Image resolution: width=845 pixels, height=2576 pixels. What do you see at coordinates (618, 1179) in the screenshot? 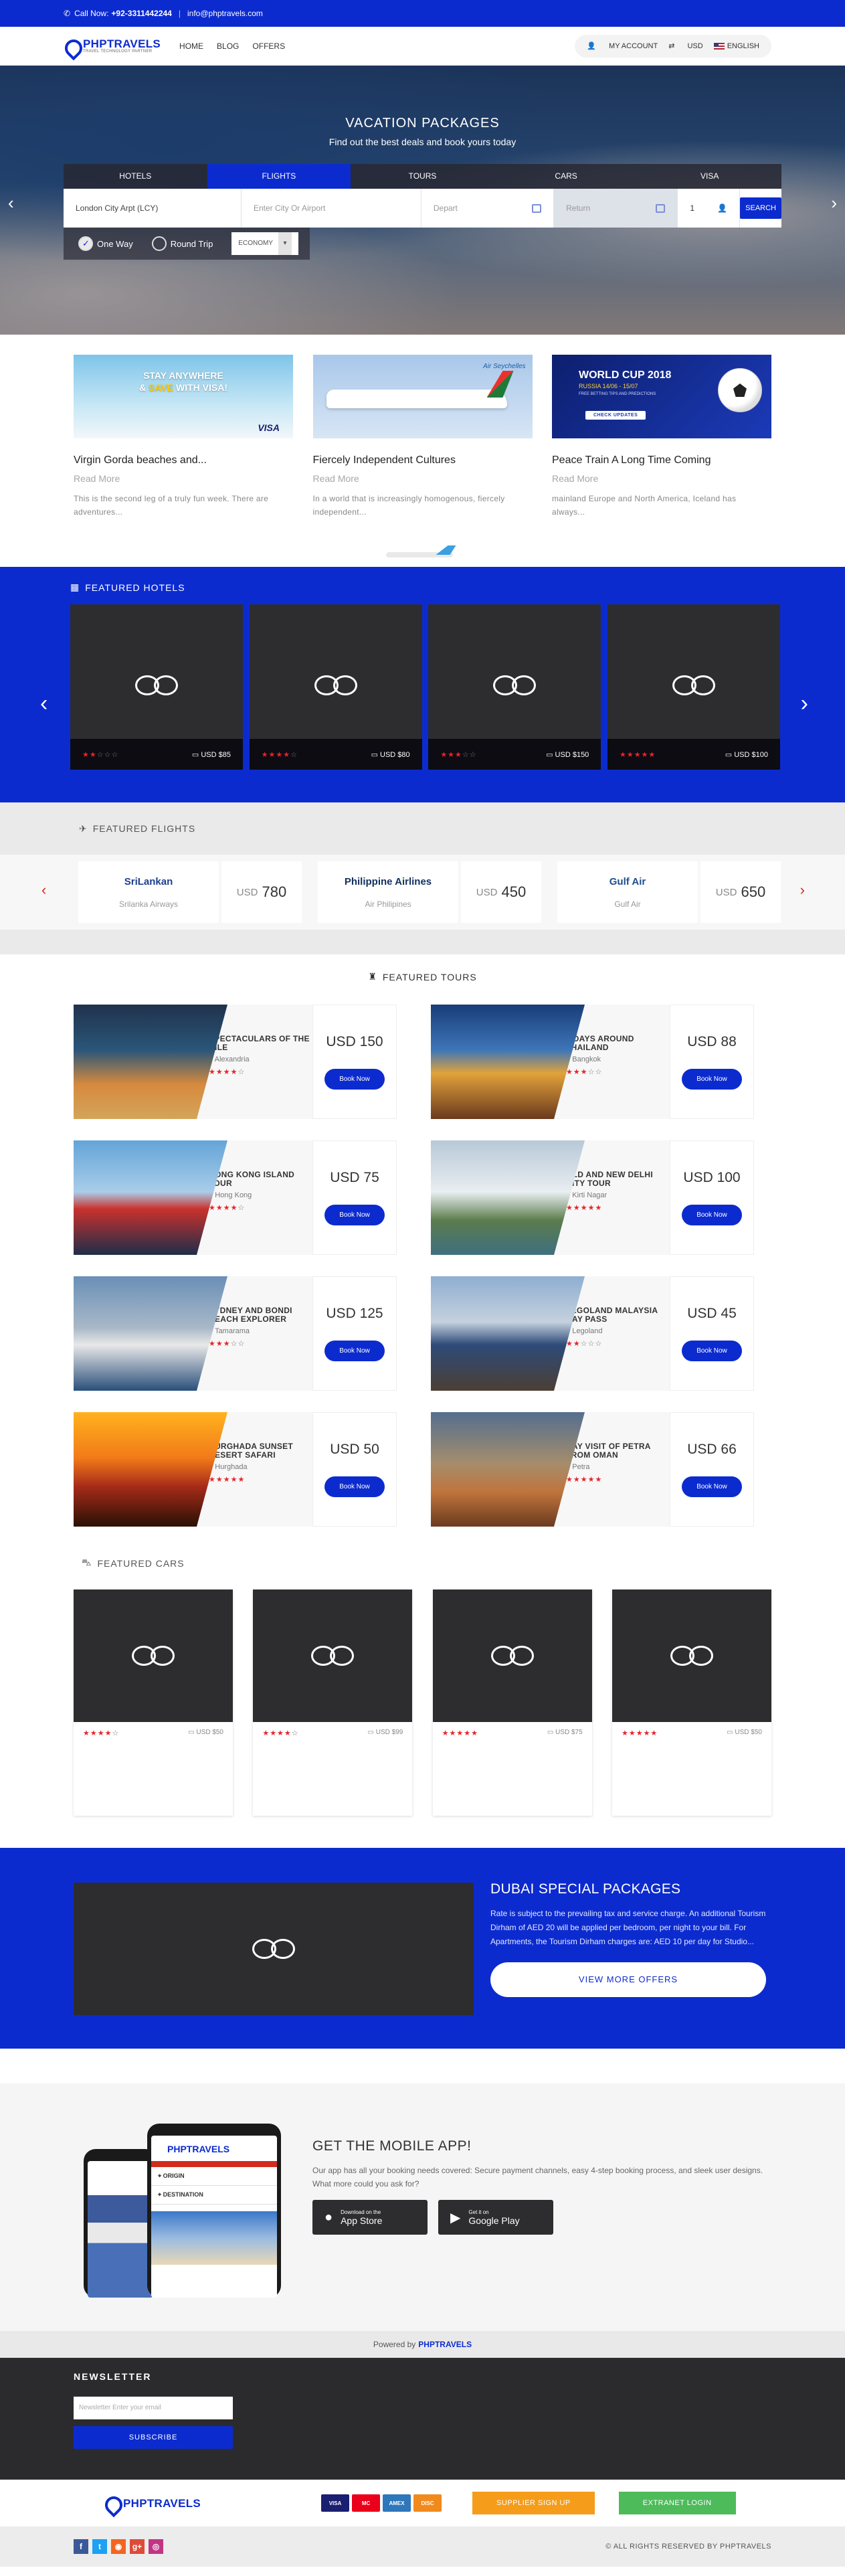
I see `tour-title: OLD AND NEW DELHI CITY TOUR` at bounding box center [618, 1179].